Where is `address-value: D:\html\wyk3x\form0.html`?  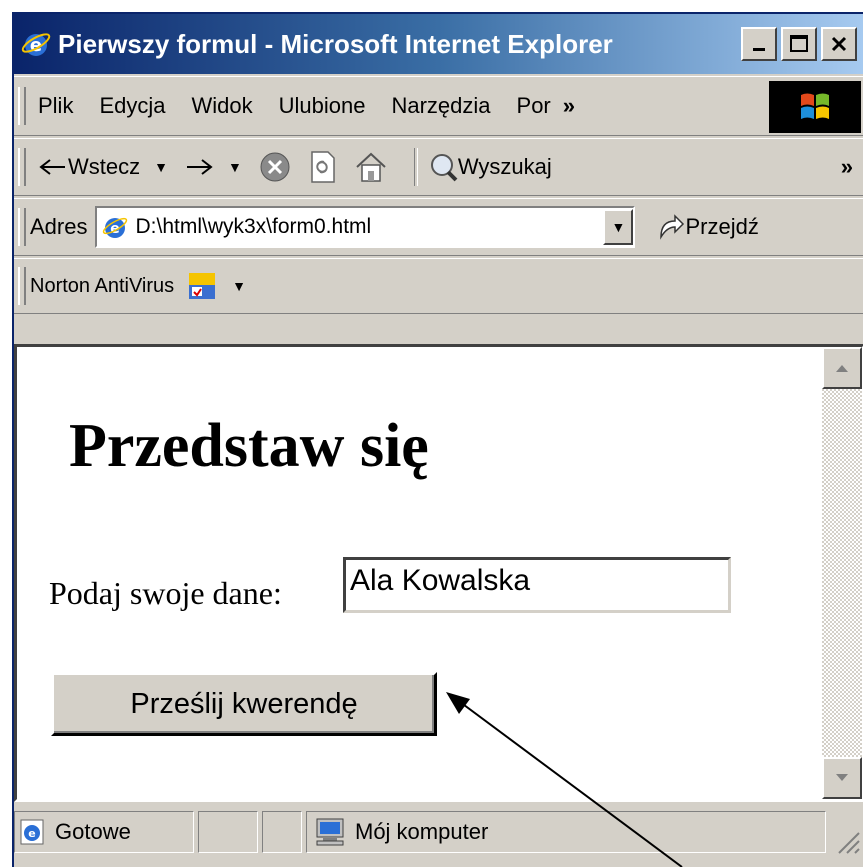 address-value: D:\html\wyk3x\form0.html is located at coordinates (369, 227).